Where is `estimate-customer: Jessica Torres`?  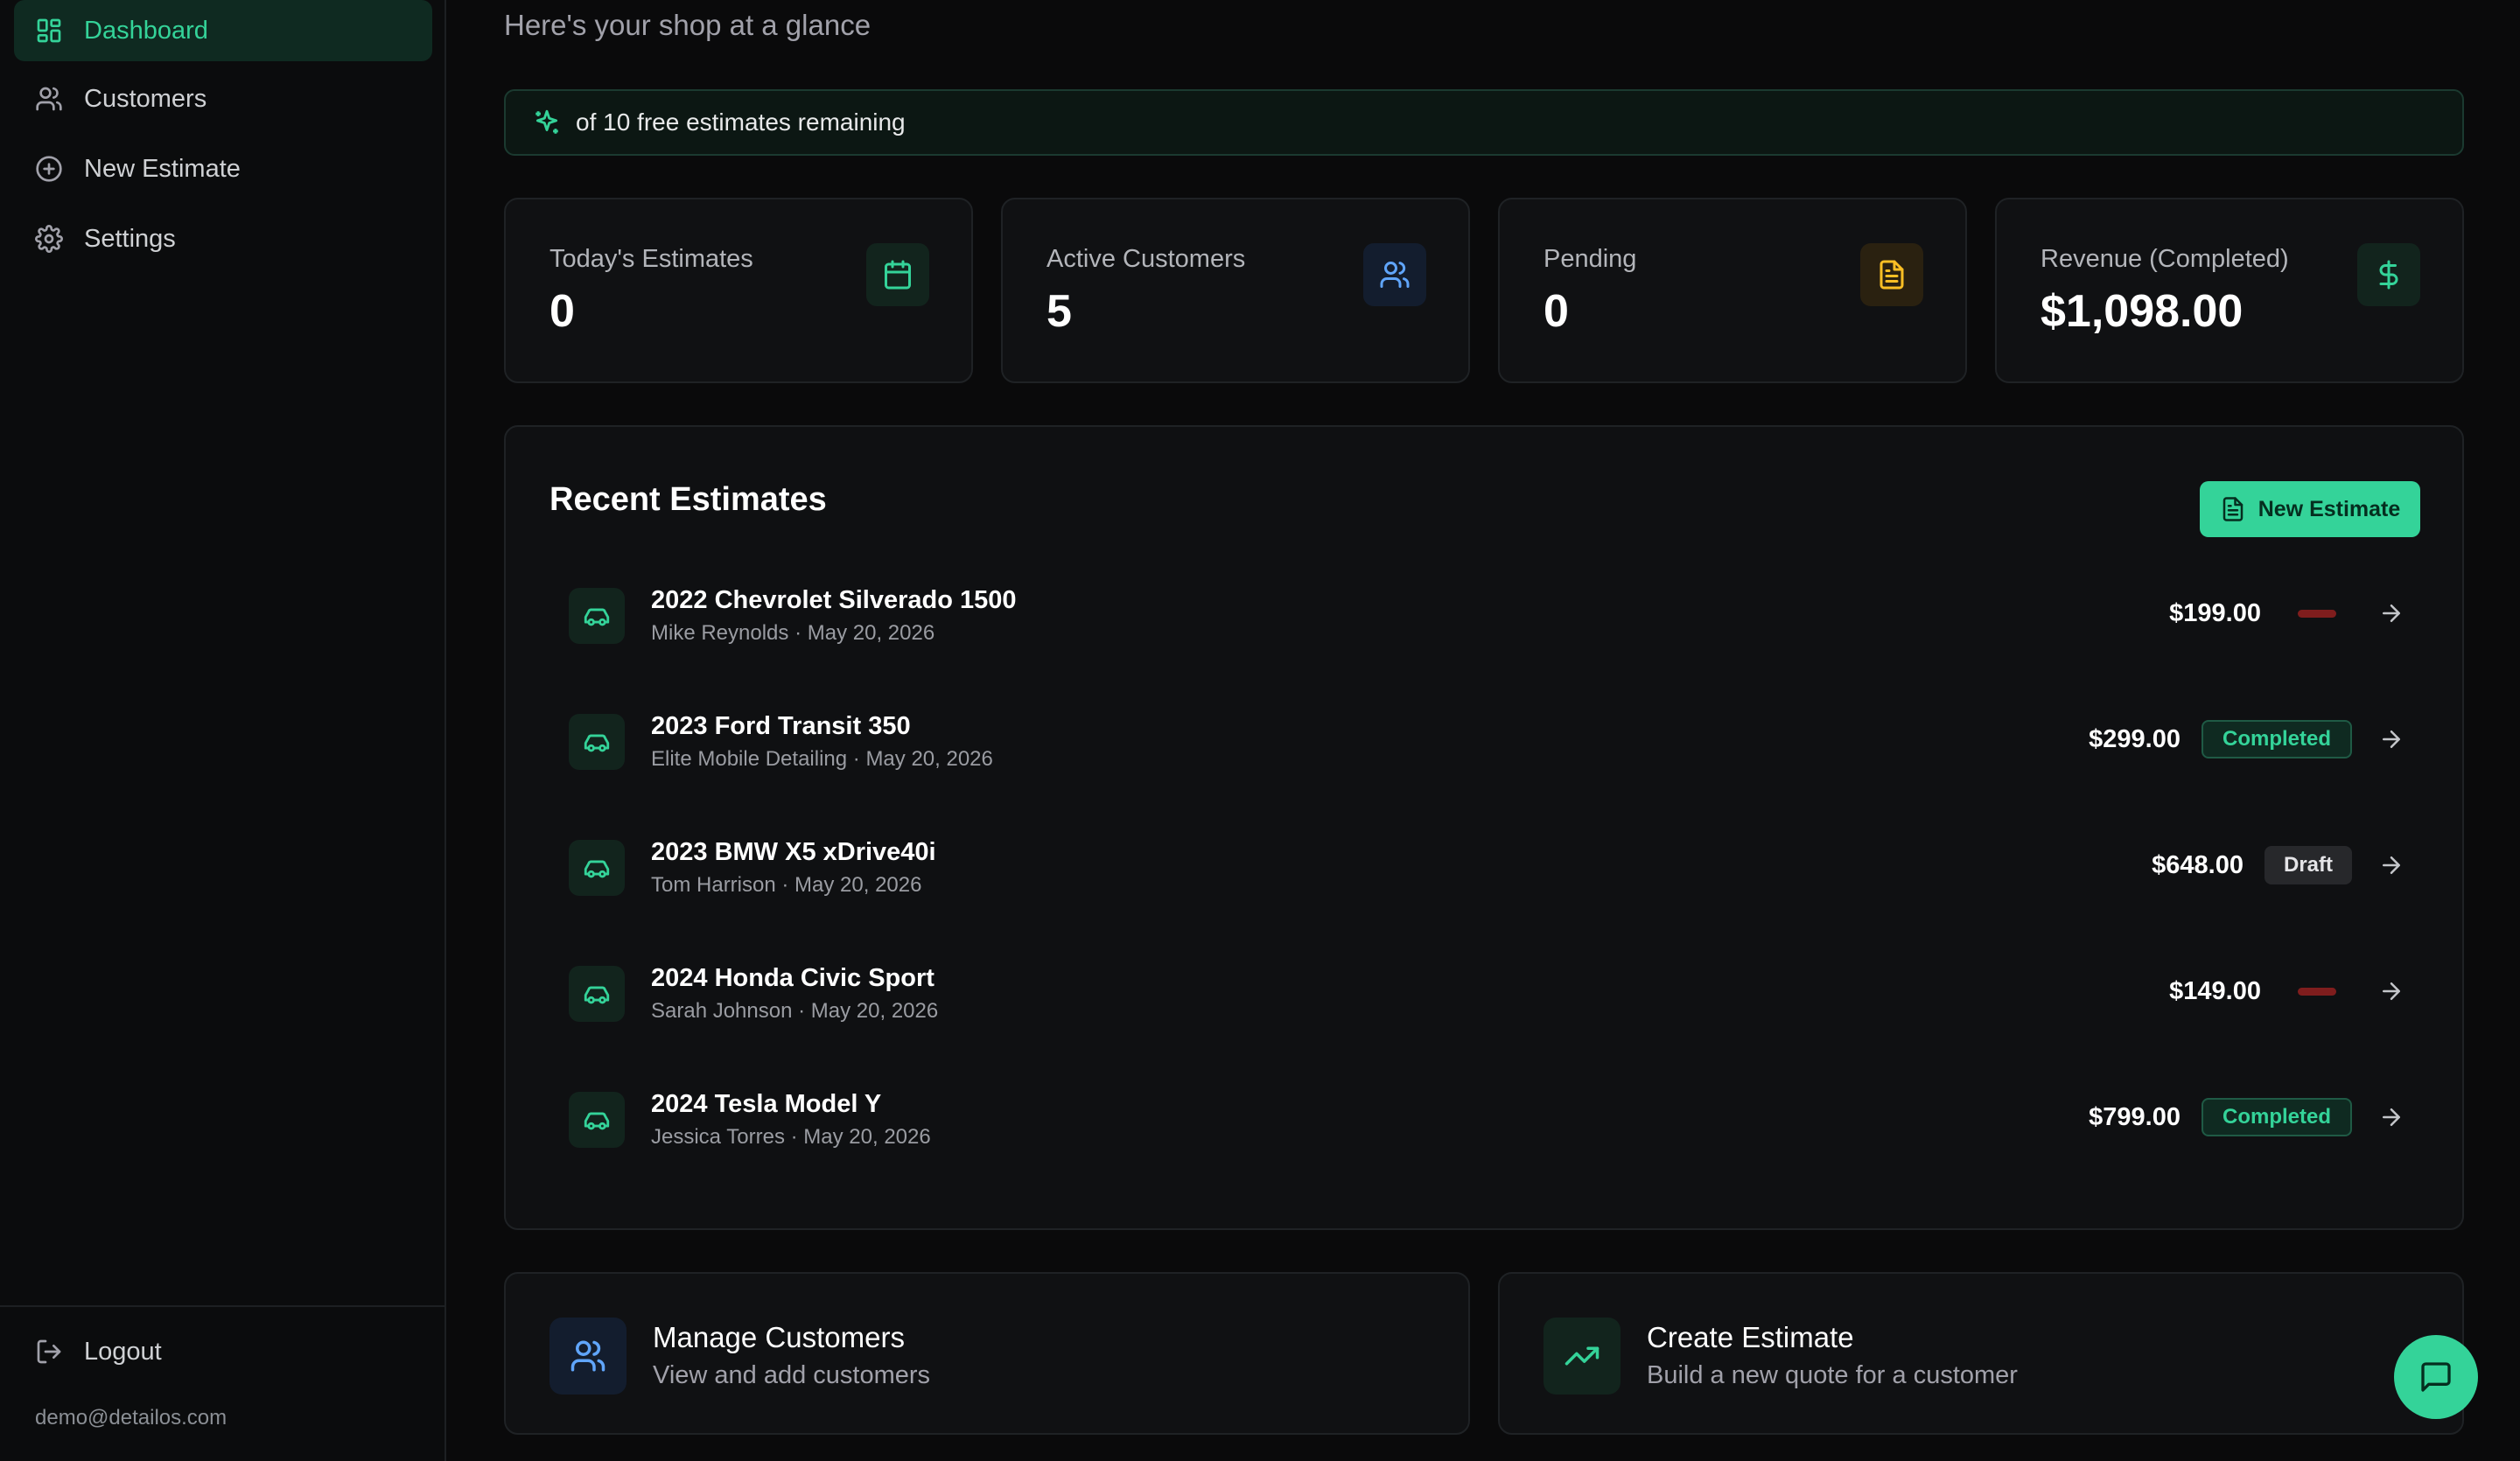
estimate-customer: Jessica Torres is located at coordinates (718, 1137).